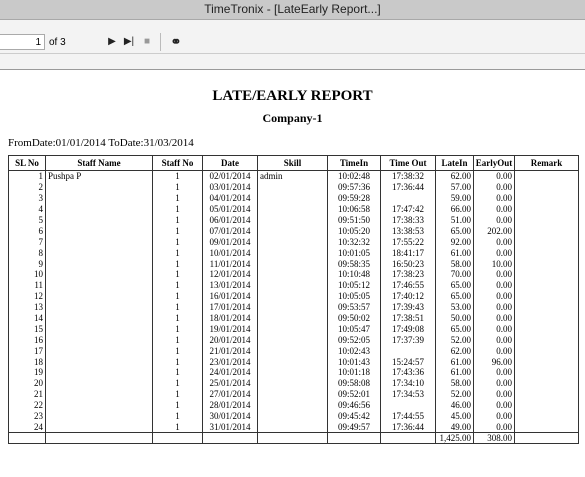 The image size is (585, 477). Describe the element at coordinates (230, 253) in the screenshot. I see `table-cell: 10/01/2014` at that location.